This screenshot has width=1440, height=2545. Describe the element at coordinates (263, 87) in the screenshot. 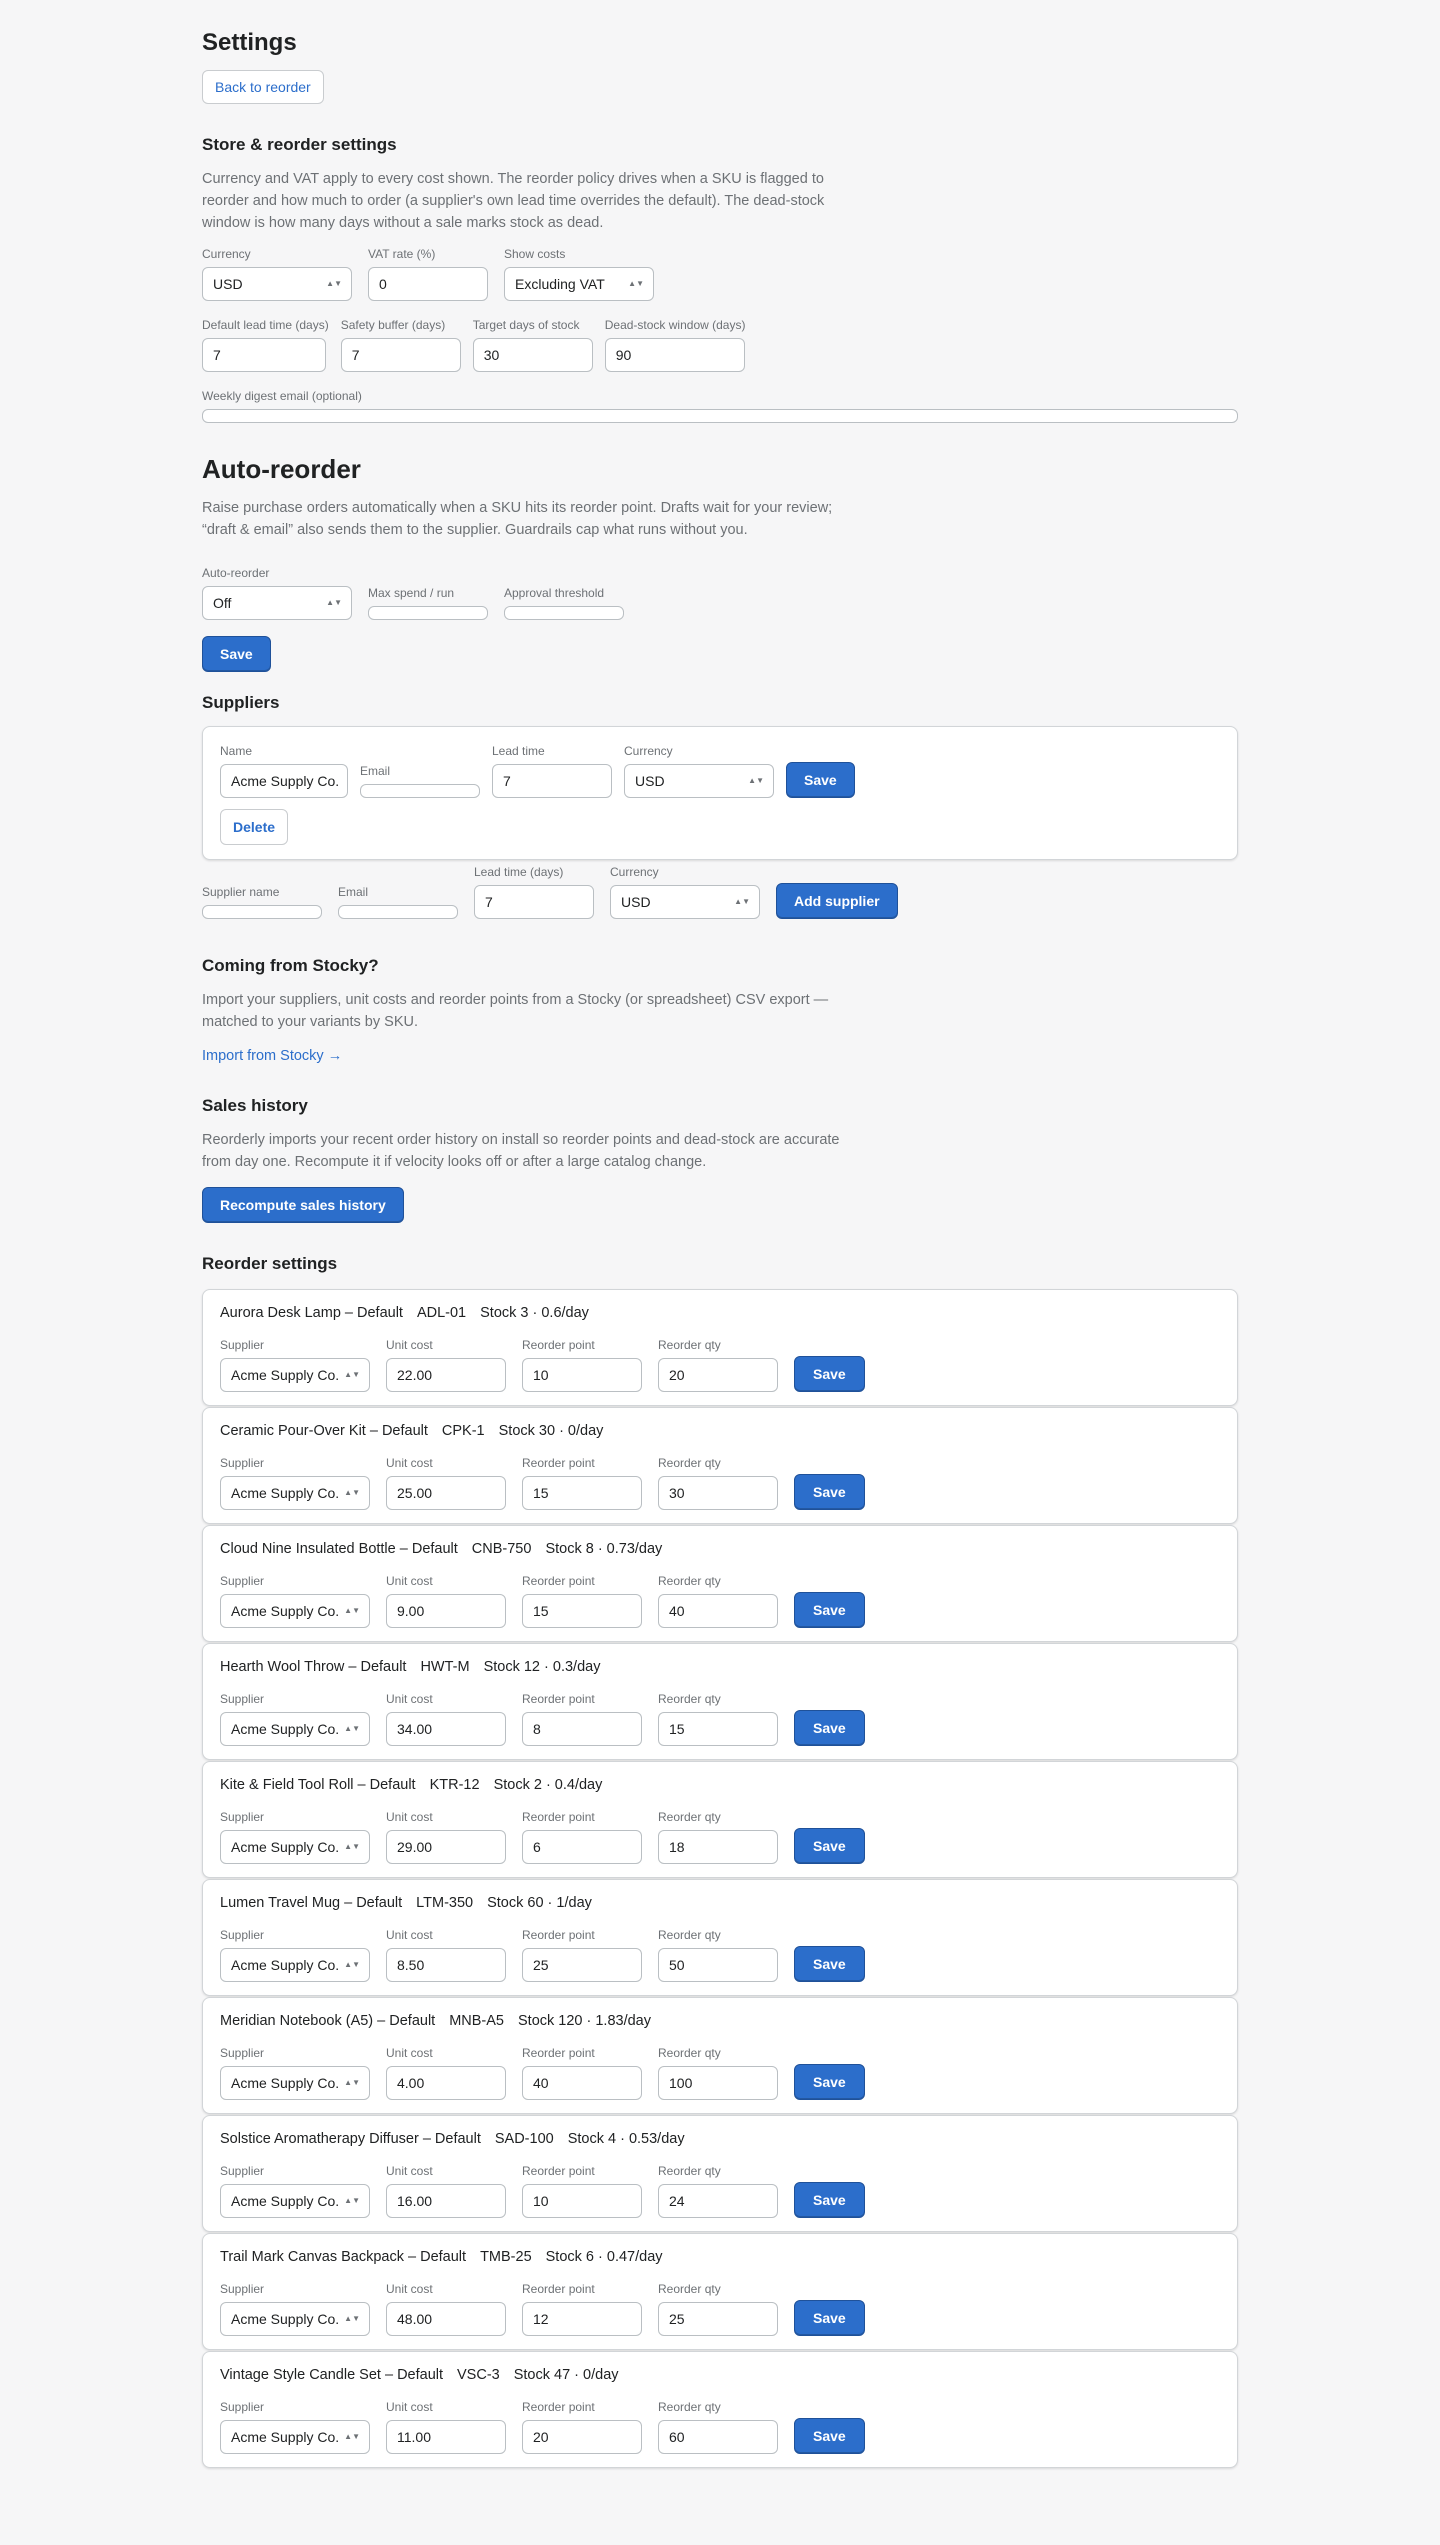

I see `back-to-reorder-button: Back to reorder` at that location.